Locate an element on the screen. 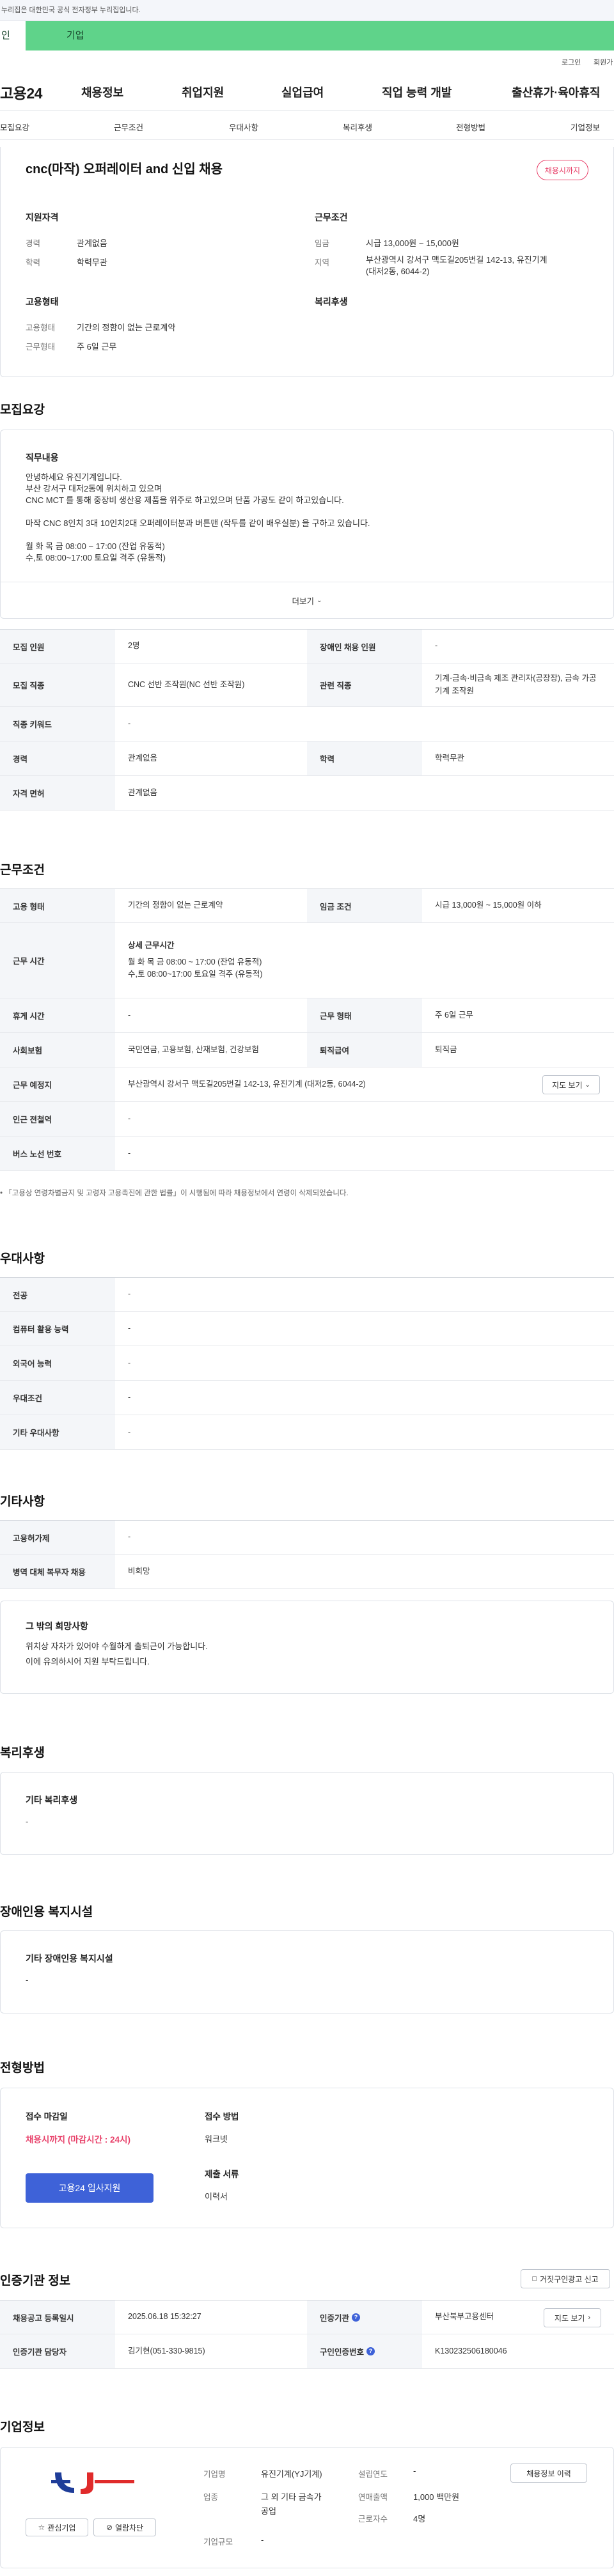 The image size is (614, 2576). disabled-box is located at coordinates (307, 1971).